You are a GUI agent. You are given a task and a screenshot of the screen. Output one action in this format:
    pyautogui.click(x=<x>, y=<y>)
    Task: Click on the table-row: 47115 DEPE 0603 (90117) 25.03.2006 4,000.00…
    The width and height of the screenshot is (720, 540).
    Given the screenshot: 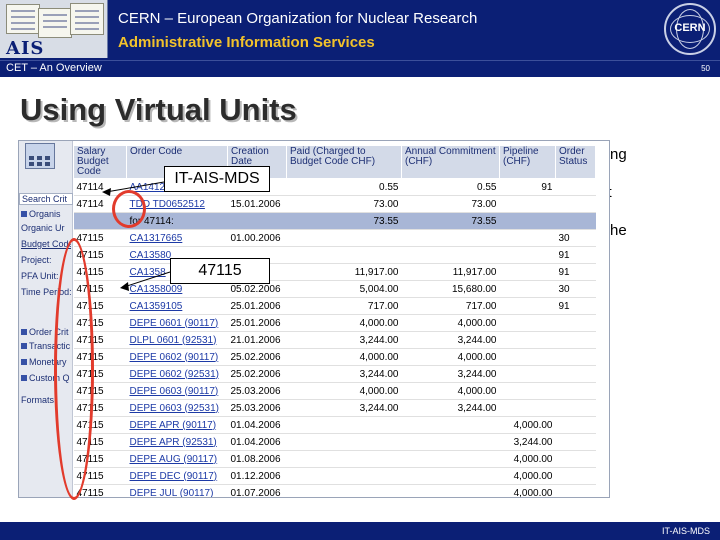 What is the action you would take?
    pyautogui.click(x=334, y=391)
    